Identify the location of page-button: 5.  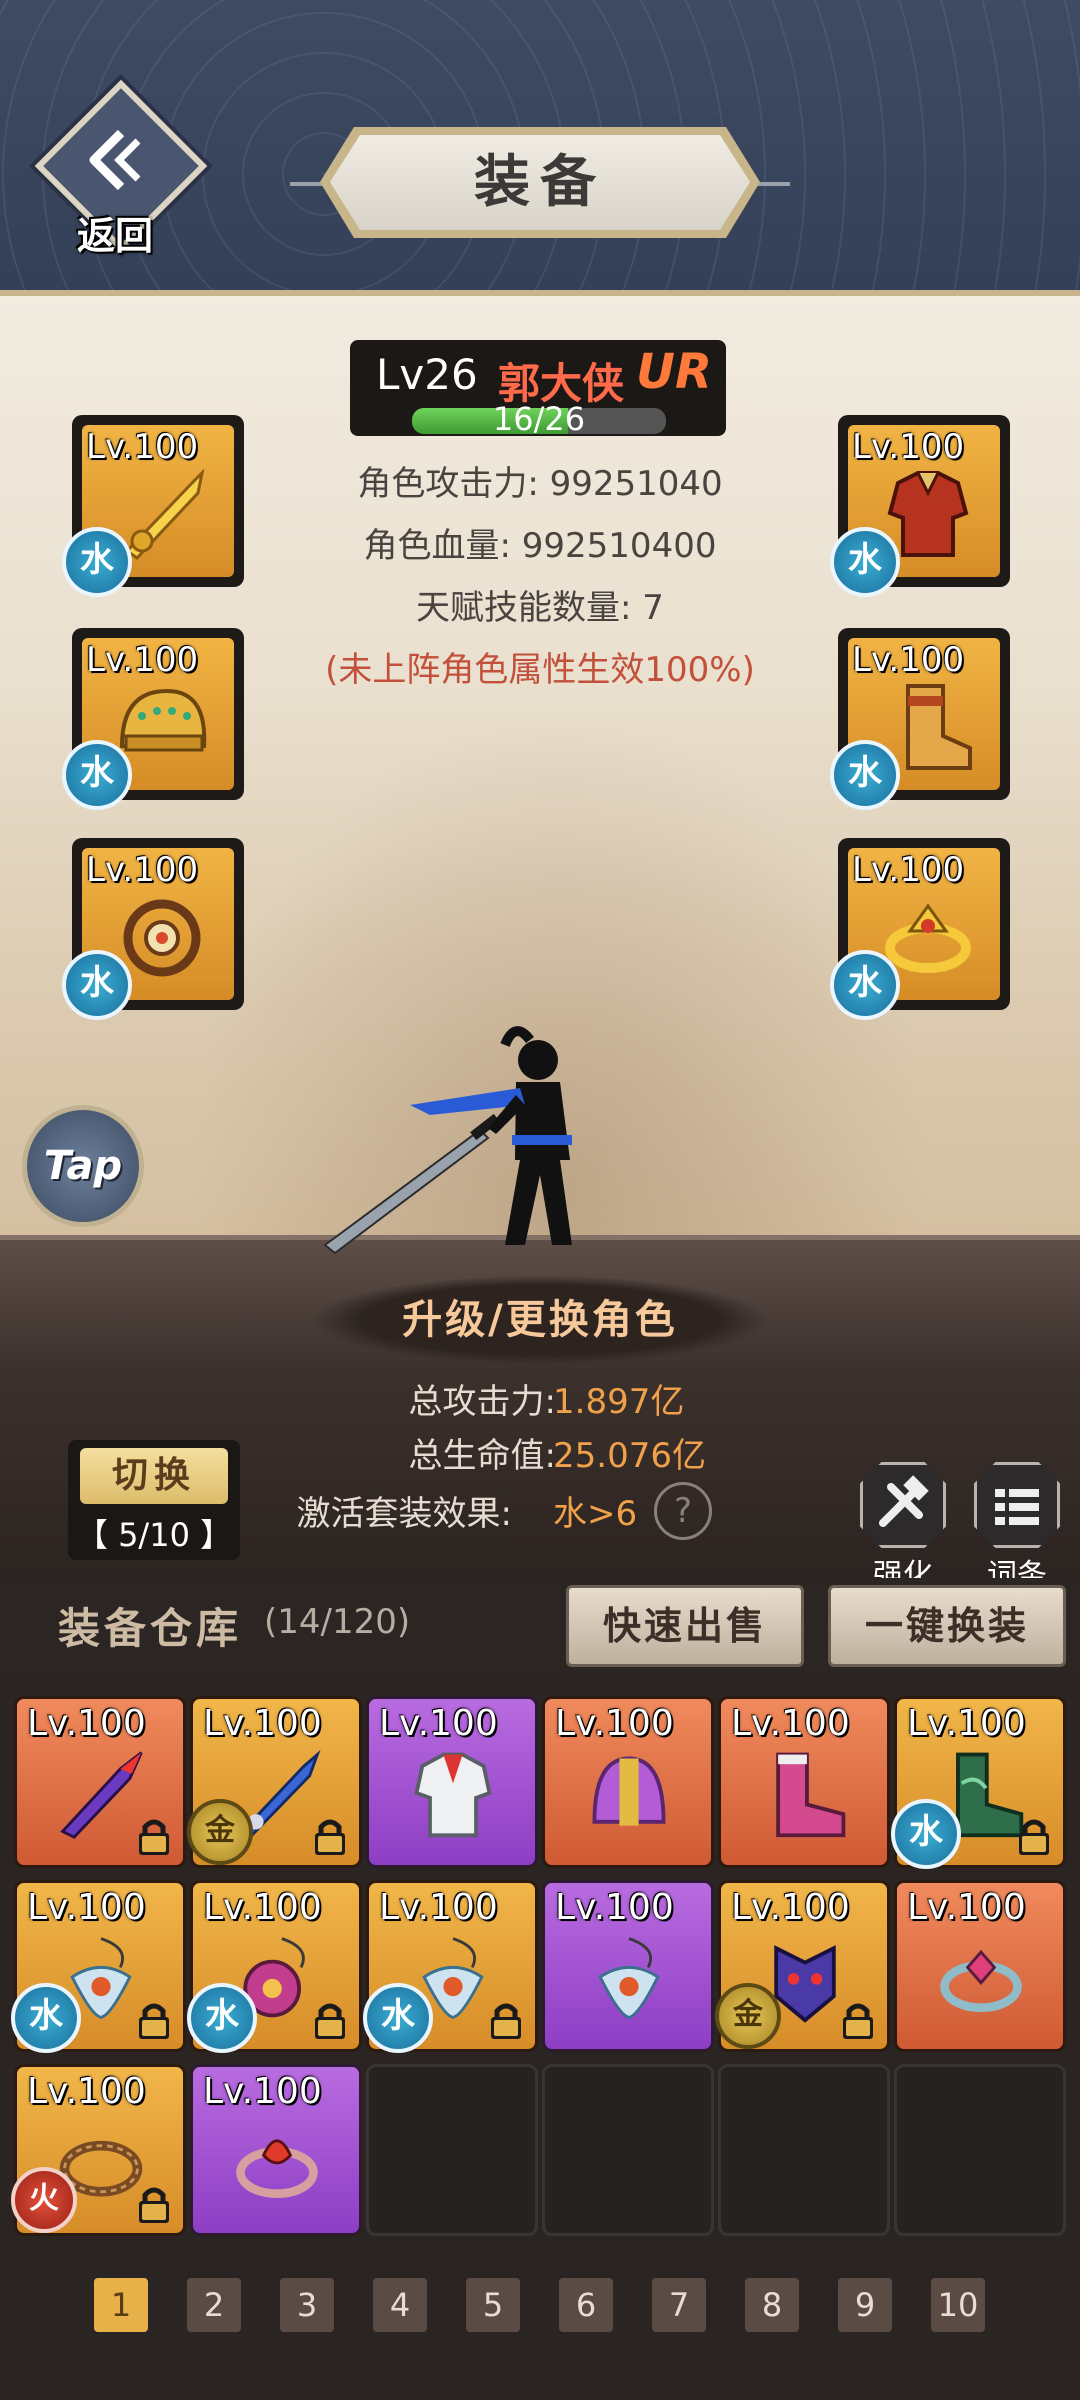
(493, 2305).